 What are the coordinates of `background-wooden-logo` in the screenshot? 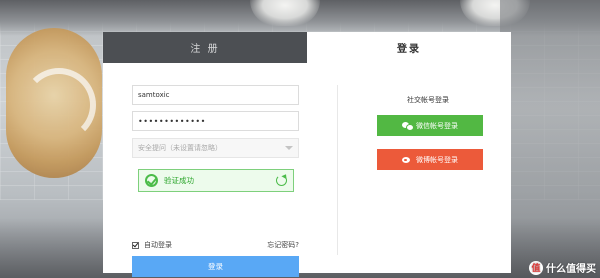 It's located at (54, 103).